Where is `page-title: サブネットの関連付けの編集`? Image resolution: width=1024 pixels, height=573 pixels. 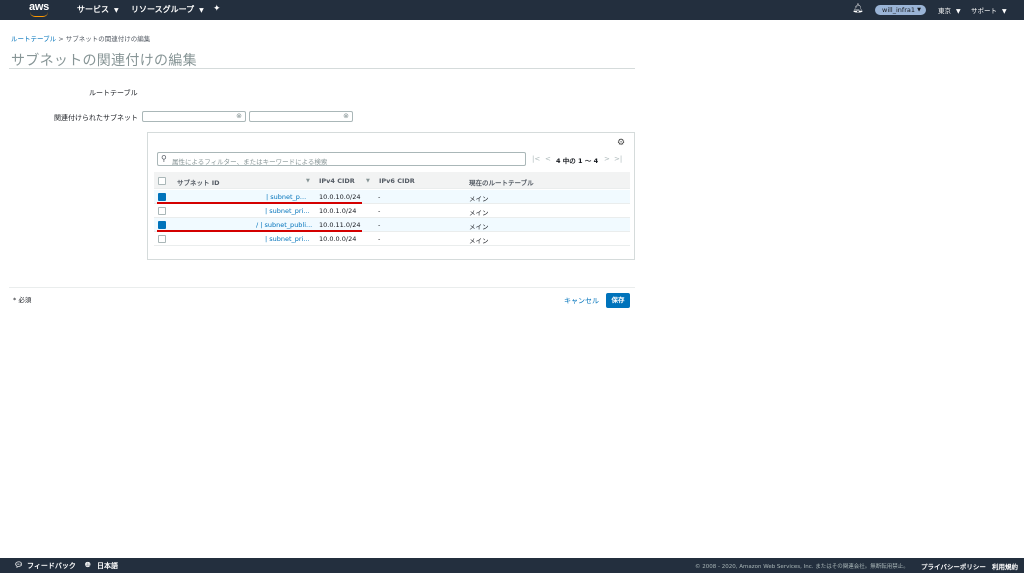 page-title: サブネットの関連付けの編集 is located at coordinates (104, 61).